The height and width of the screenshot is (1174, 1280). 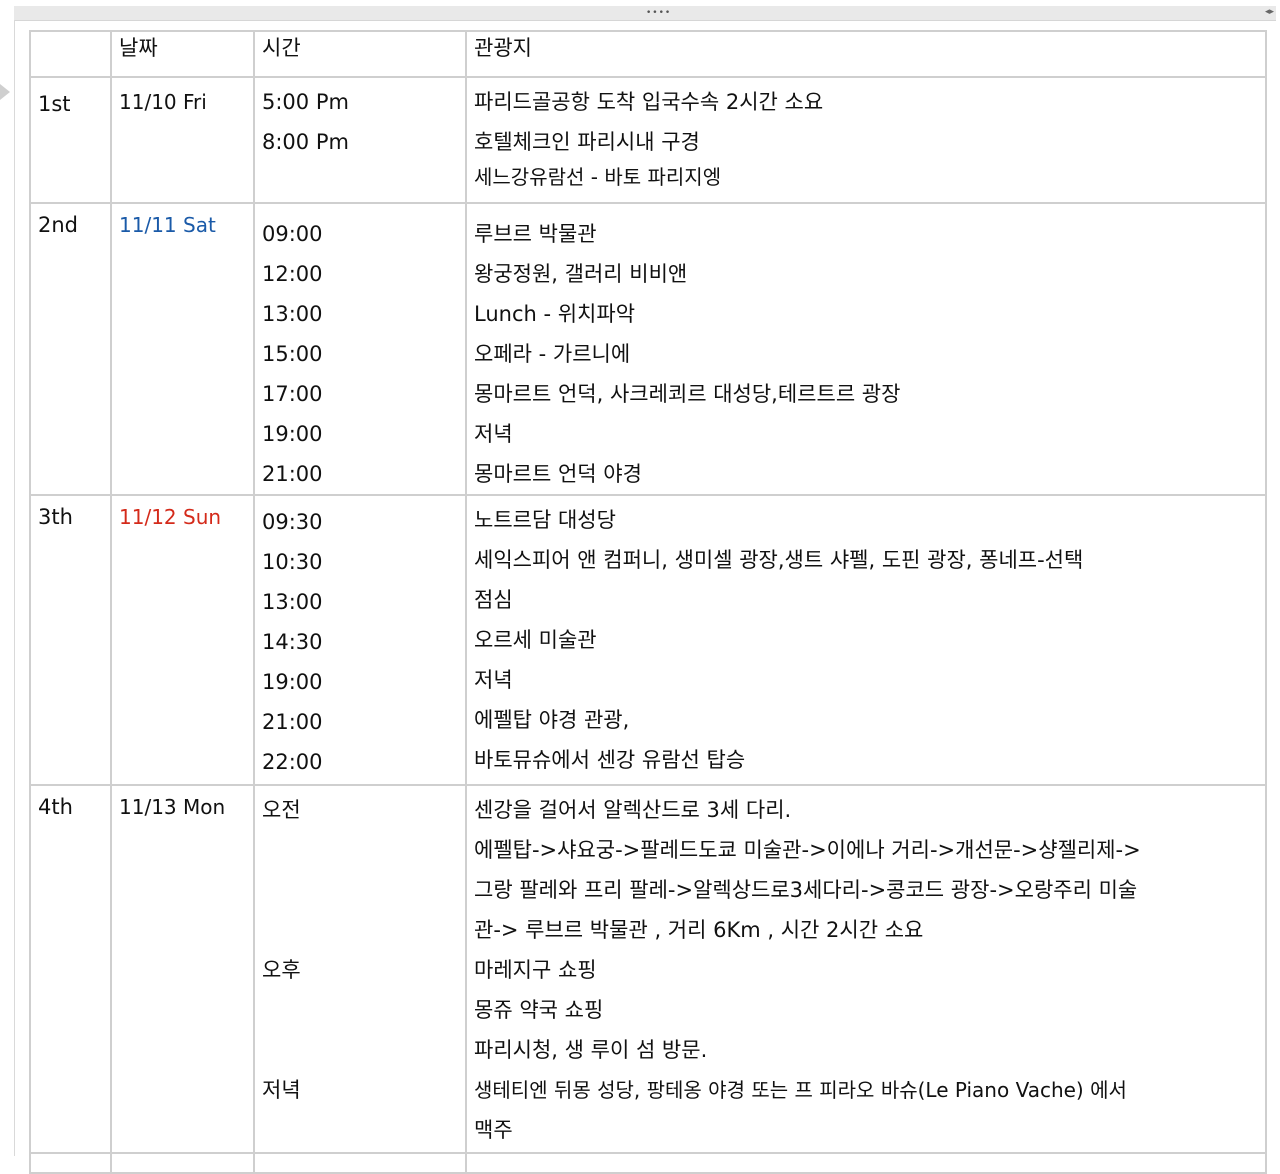 I want to click on date-cell: 11/12 Sun, so click(x=182, y=640).